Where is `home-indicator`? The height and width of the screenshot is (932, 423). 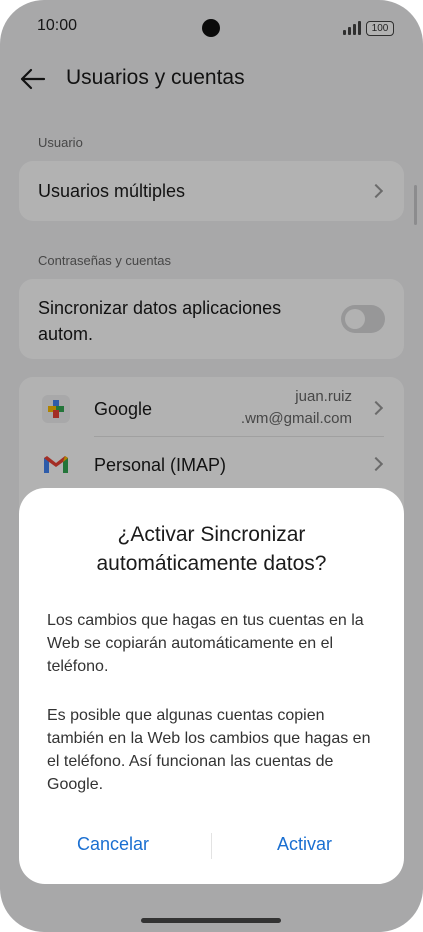
home-indicator is located at coordinates (211, 920).